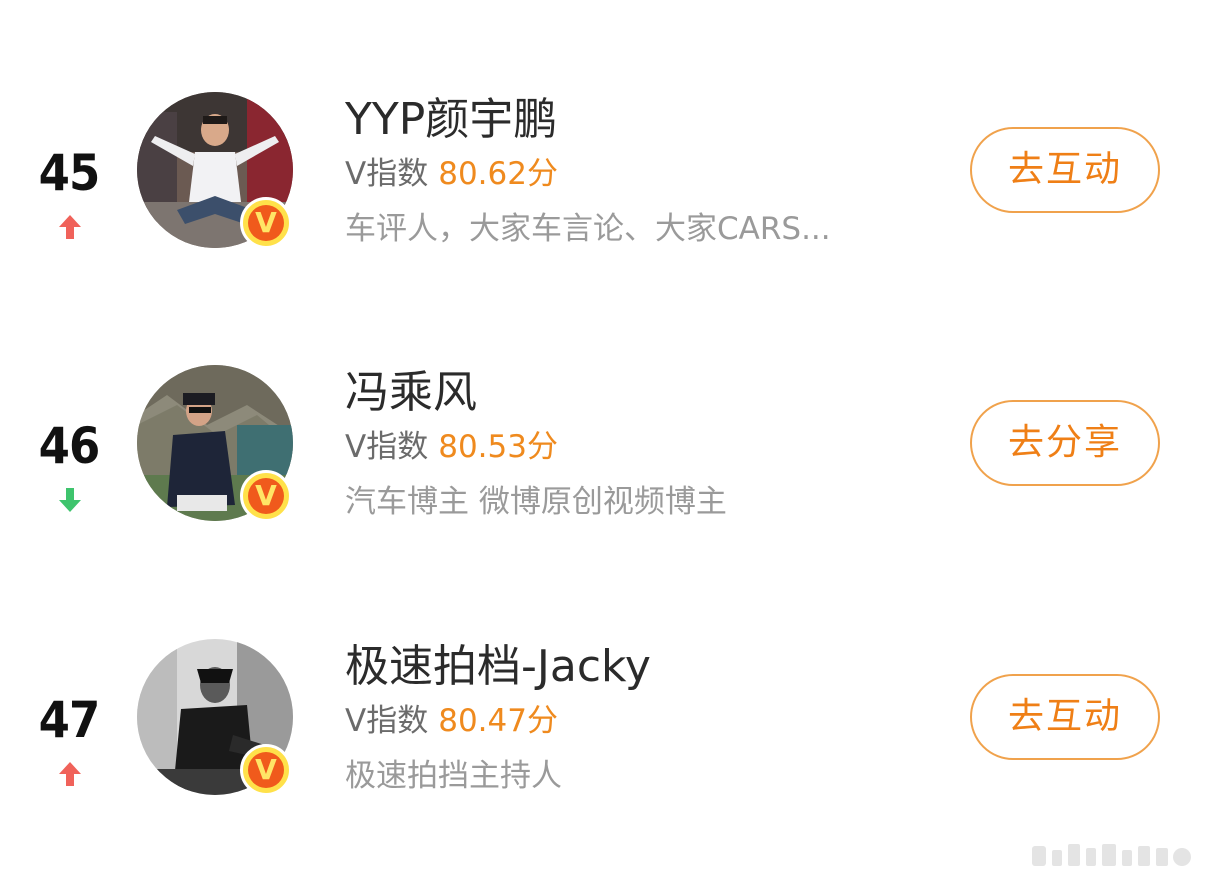 This screenshot has width=1206, height=882. I want to click on user-name: 极速拍档-Jacky, so click(498, 667).